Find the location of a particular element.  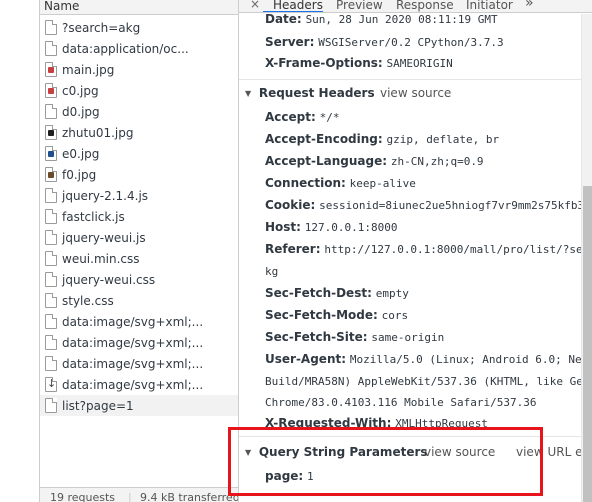

request-row: fastclick.js is located at coordinates (139, 216).